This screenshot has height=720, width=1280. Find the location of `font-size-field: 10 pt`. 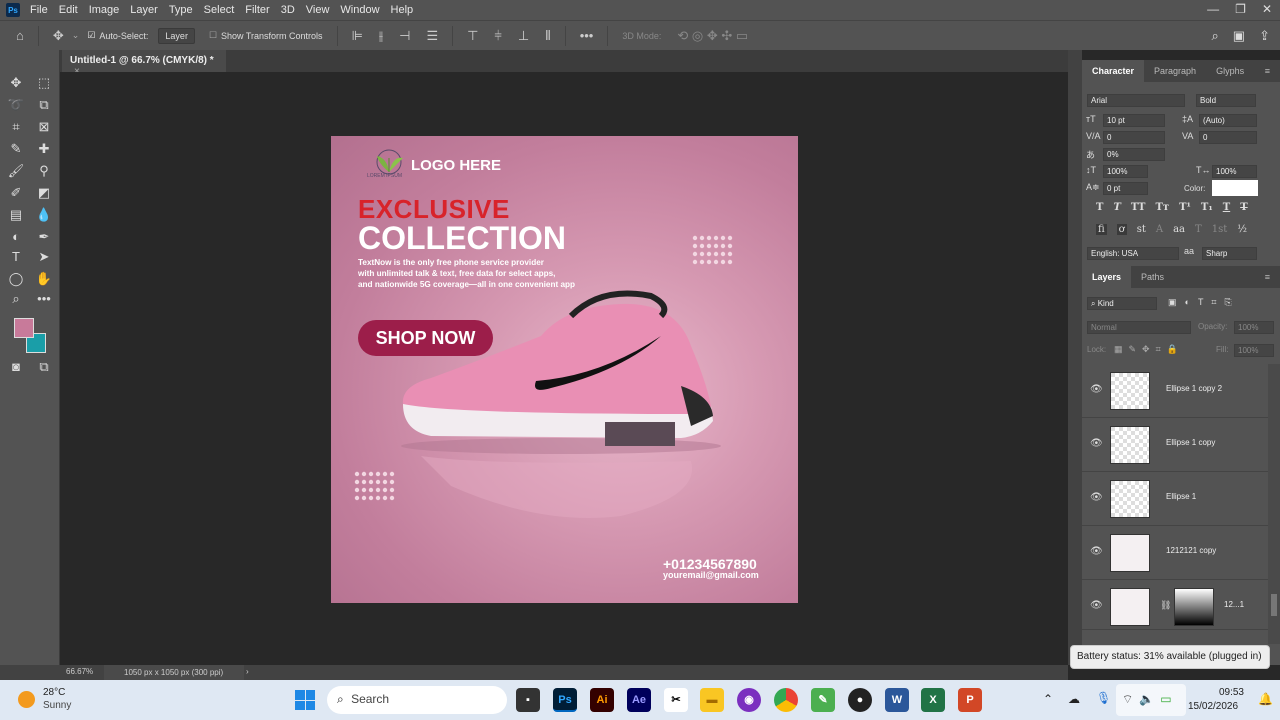

font-size-field: 10 pt is located at coordinates (1134, 120).